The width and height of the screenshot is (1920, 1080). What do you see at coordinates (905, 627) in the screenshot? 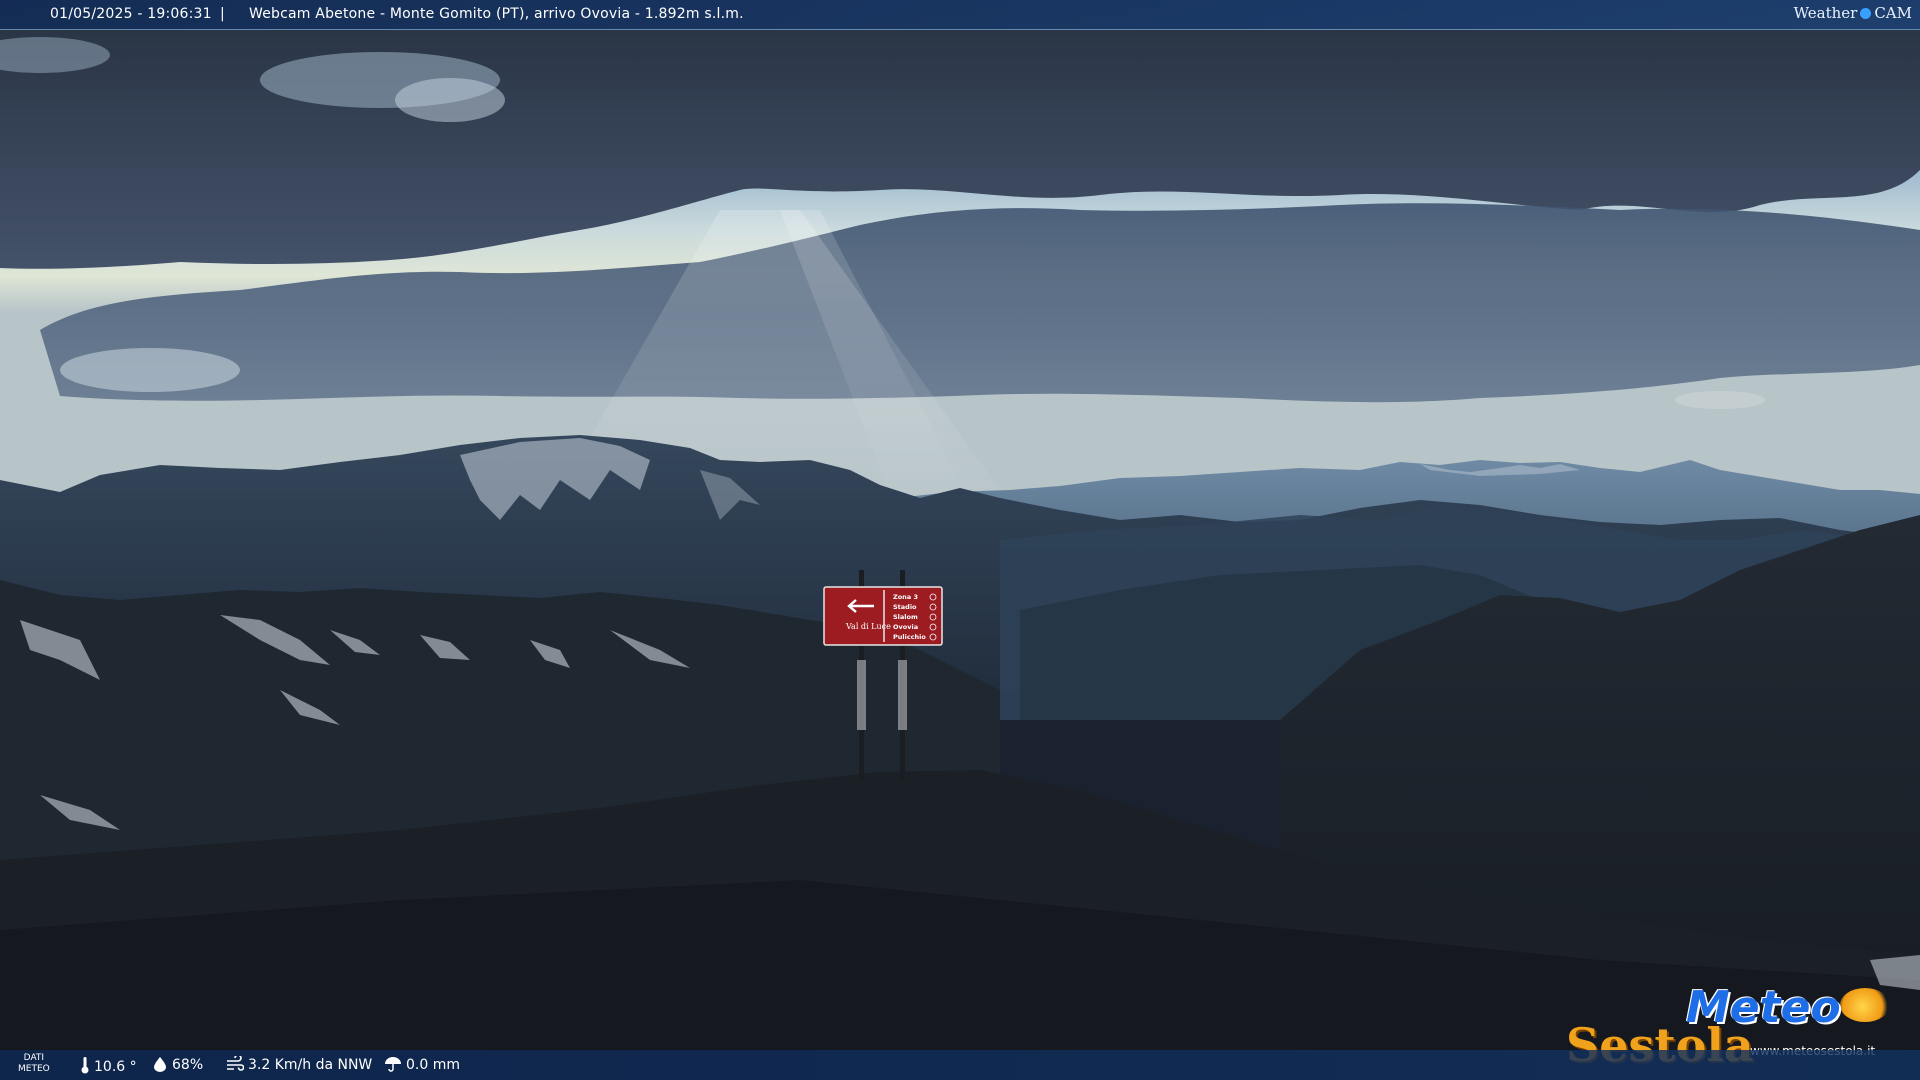
I see `sign-destination-3: Ovovia` at bounding box center [905, 627].